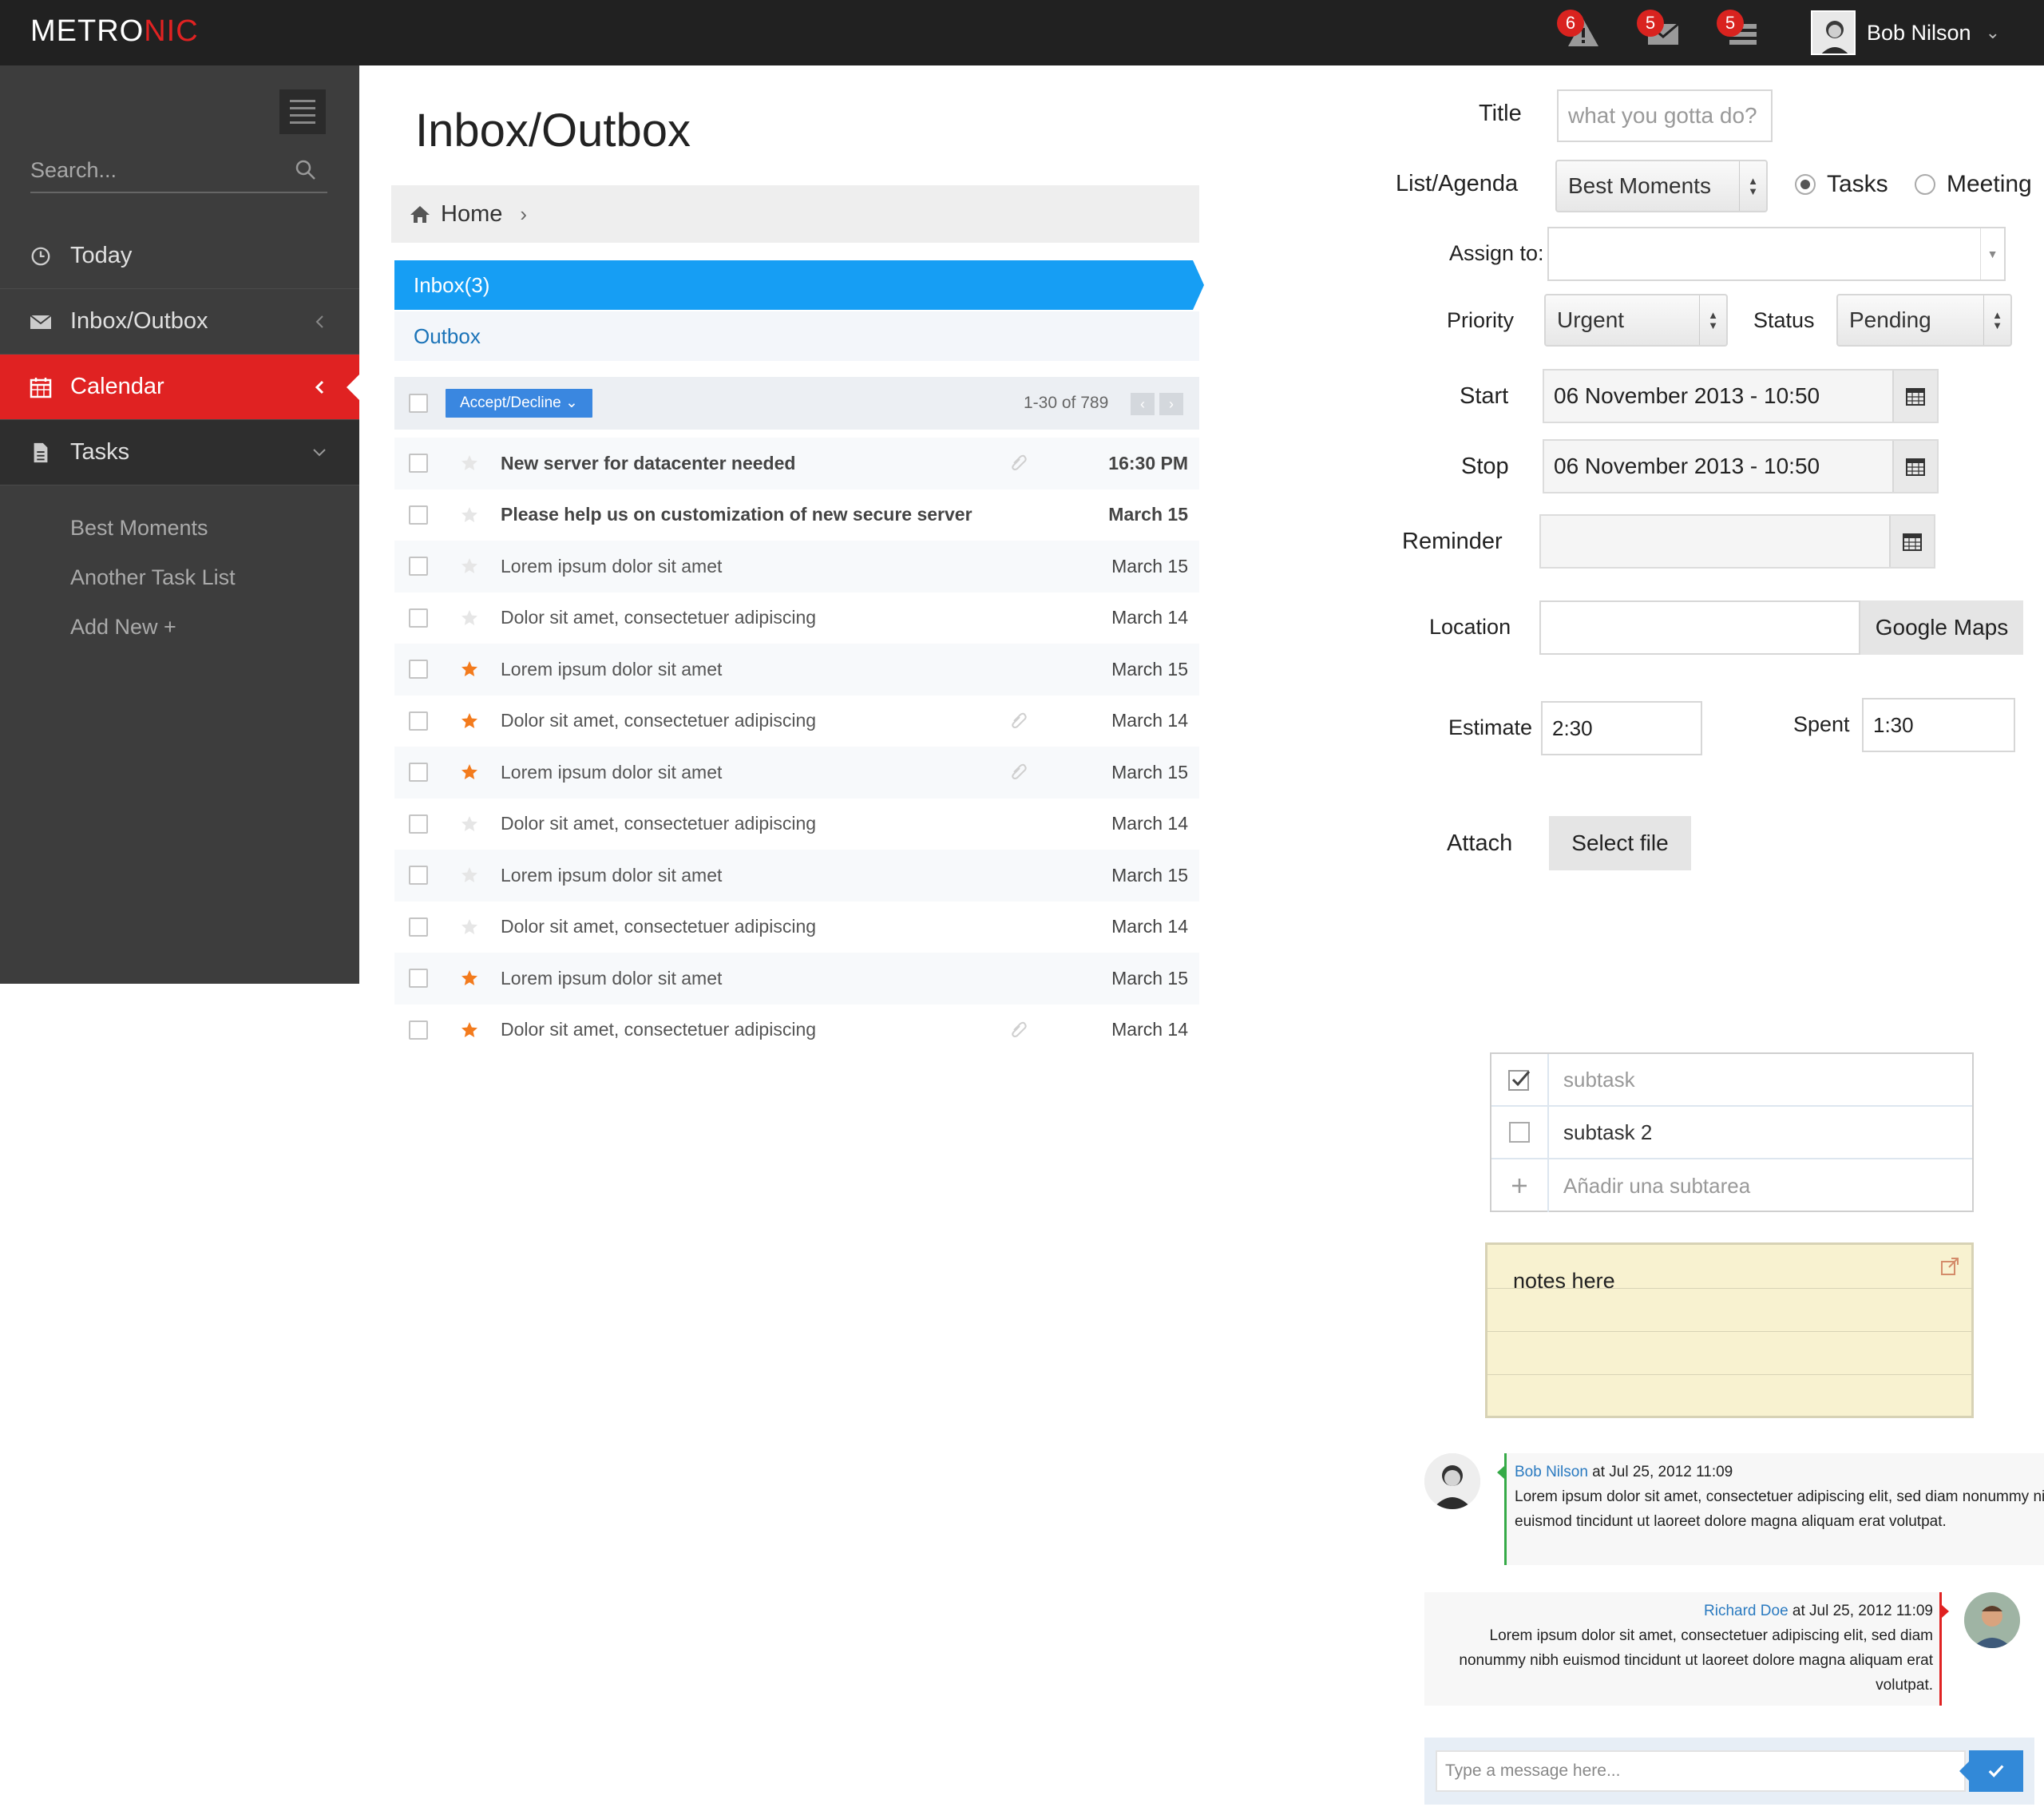  What do you see at coordinates (1659, 30) in the screenshot?
I see `notification-inbox-button: 5` at bounding box center [1659, 30].